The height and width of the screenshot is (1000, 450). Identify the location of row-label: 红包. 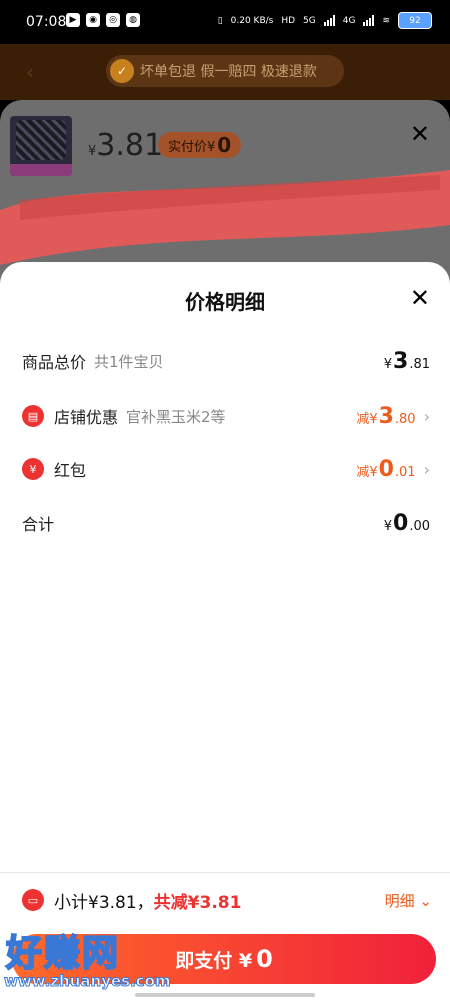
(70, 470).